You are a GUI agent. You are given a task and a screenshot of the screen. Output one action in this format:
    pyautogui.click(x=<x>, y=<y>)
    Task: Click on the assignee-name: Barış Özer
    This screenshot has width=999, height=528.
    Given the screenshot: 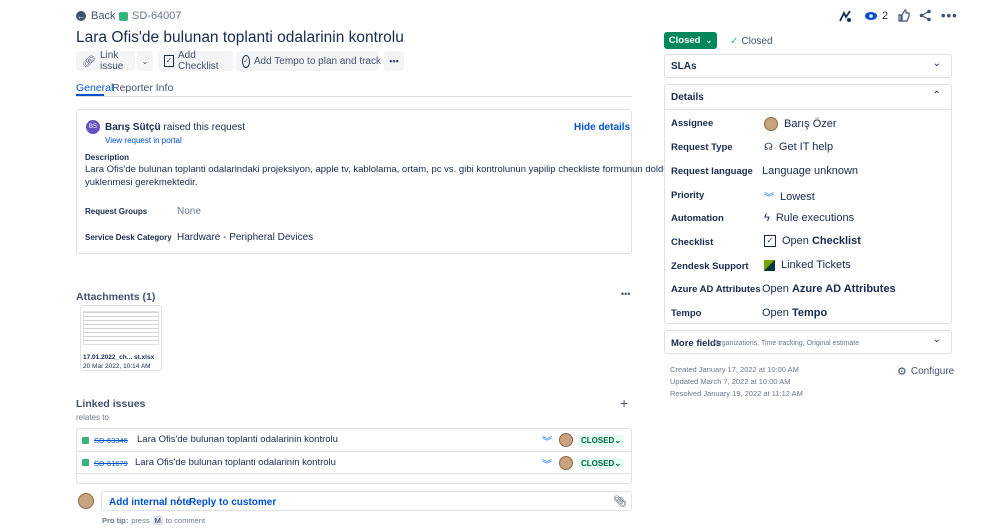 What is the action you would take?
    pyautogui.click(x=810, y=124)
    